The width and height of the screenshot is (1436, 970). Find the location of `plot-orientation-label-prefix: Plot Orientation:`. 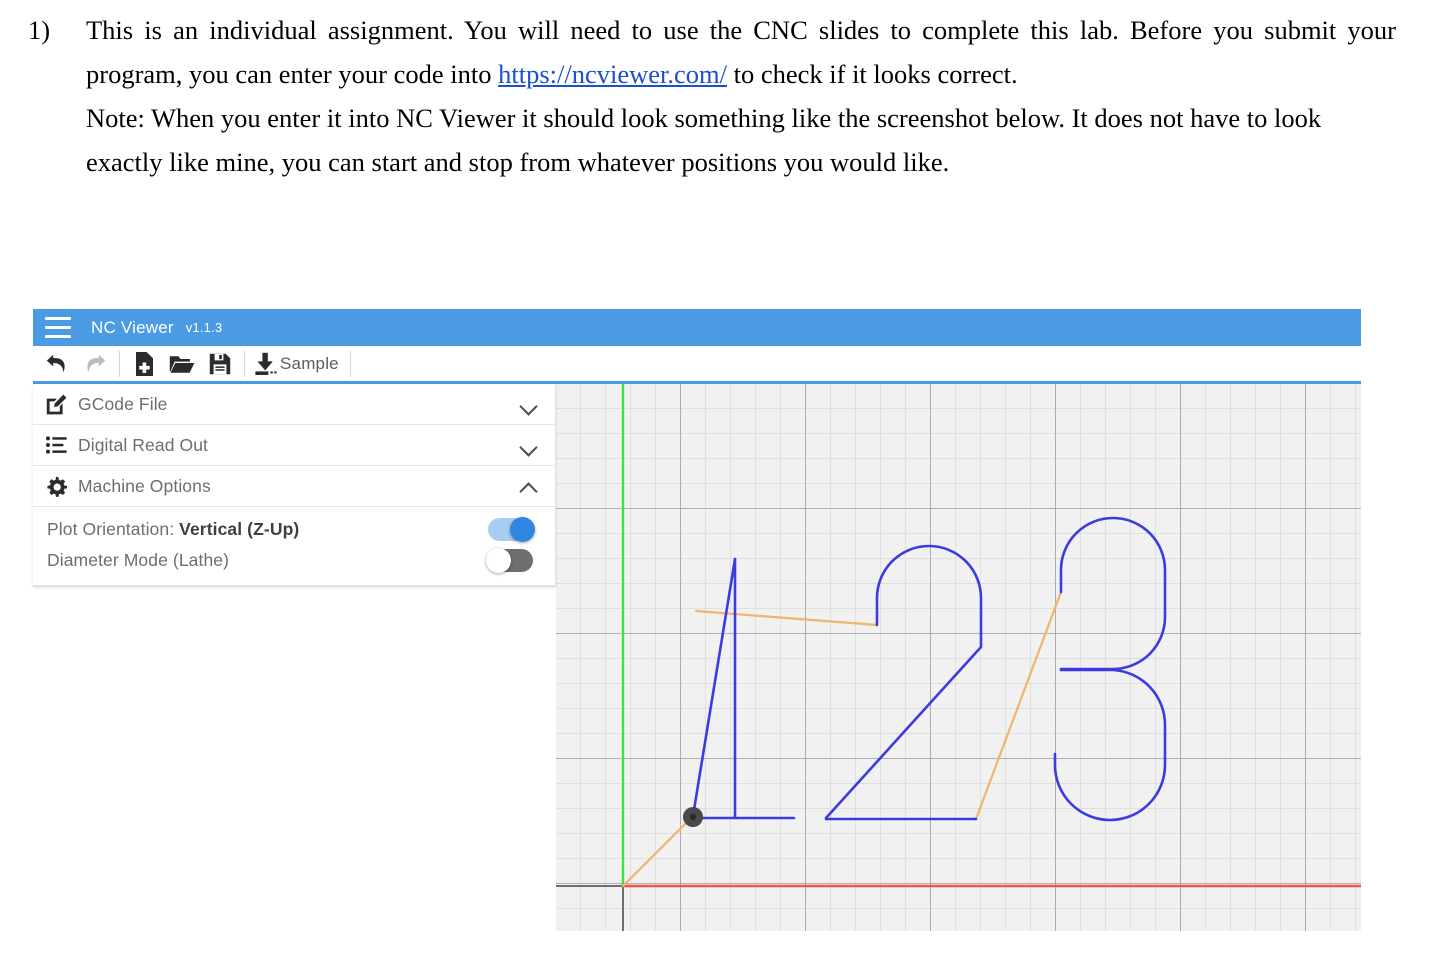

plot-orientation-label-prefix: Plot Orientation: is located at coordinates (113, 529).